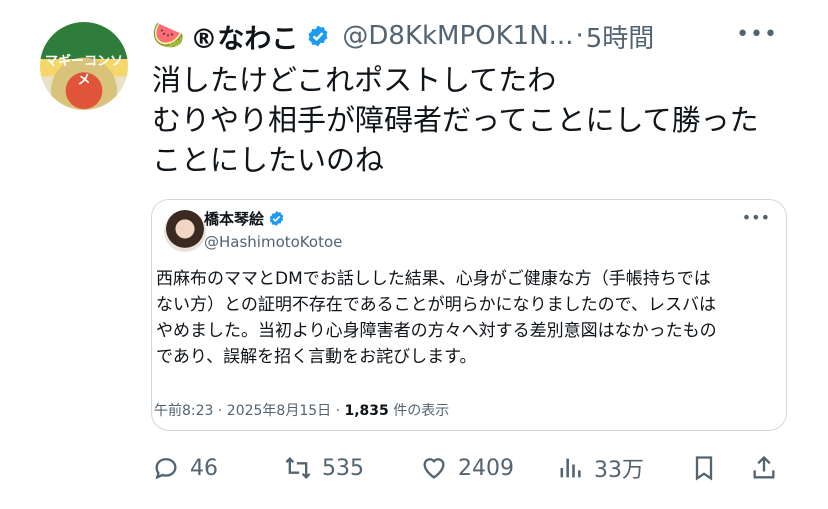  What do you see at coordinates (249, 411) in the screenshot?
I see `quoted-timestamp: 午前8:23 · 2025年8月15日 ·` at bounding box center [249, 411].